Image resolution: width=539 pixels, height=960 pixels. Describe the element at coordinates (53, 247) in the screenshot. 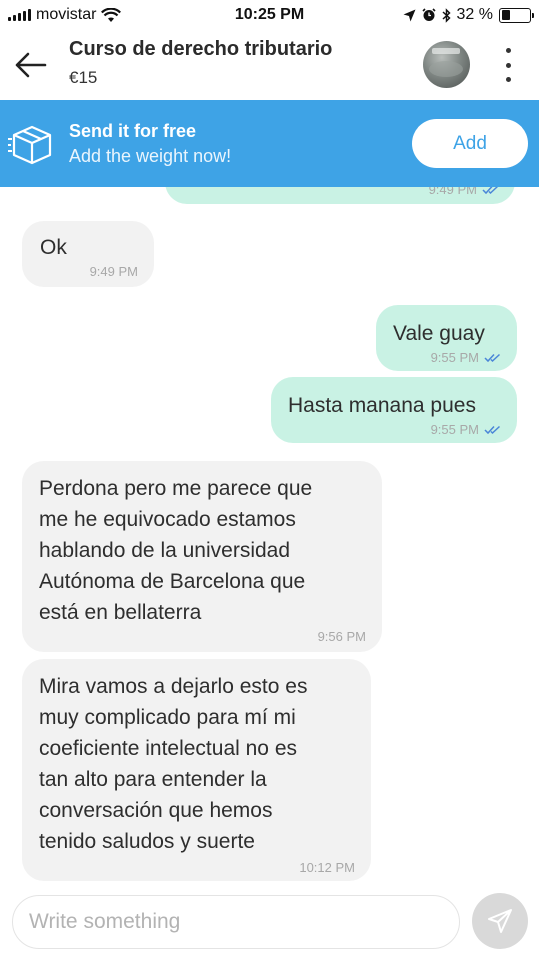

I see `message-text: Ok` at that location.